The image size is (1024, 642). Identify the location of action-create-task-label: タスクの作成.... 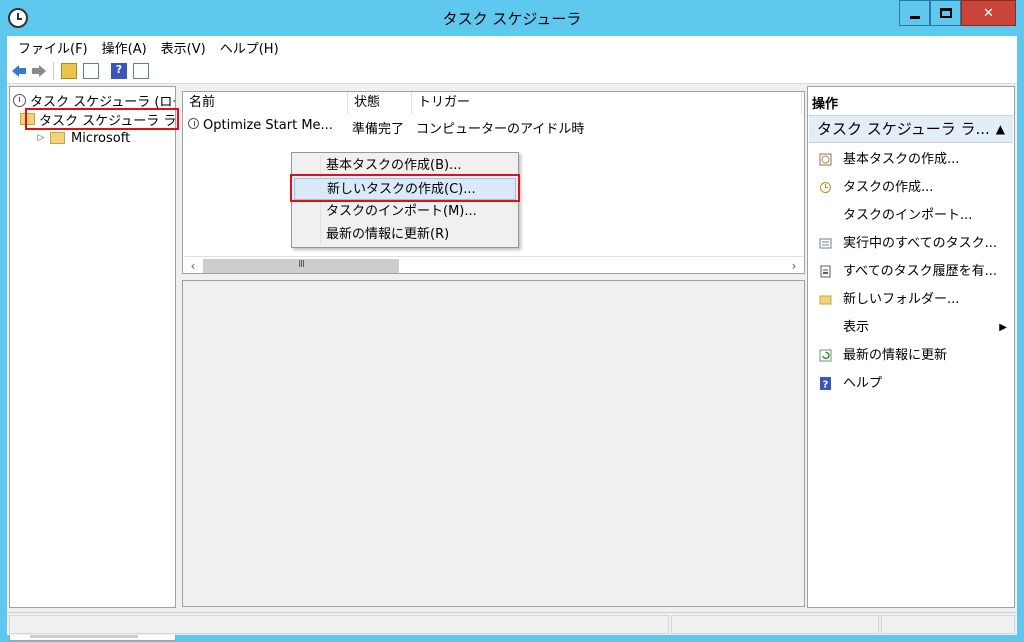
(888, 187).